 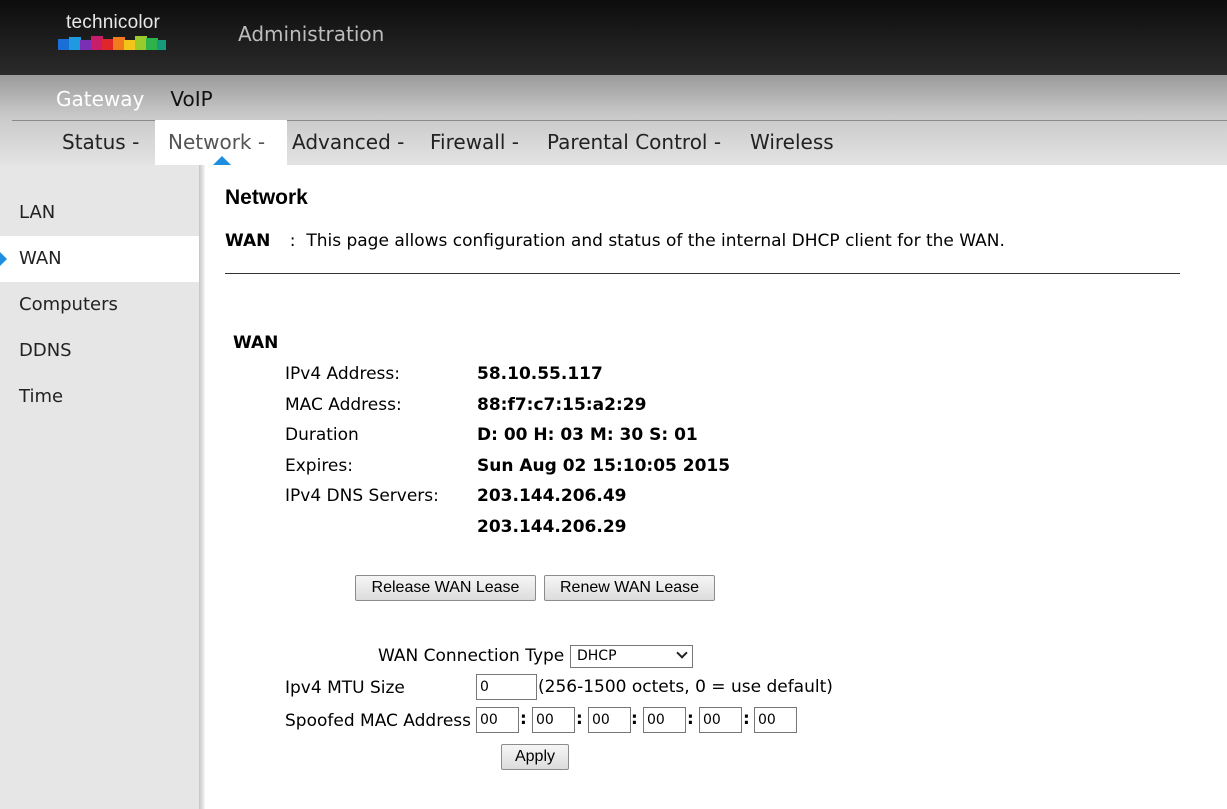 What do you see at coordinates (456, 527) in the screenshot?
I see `field-row-dns-2: 203.144.206.29` at bounding box center [456, 527].